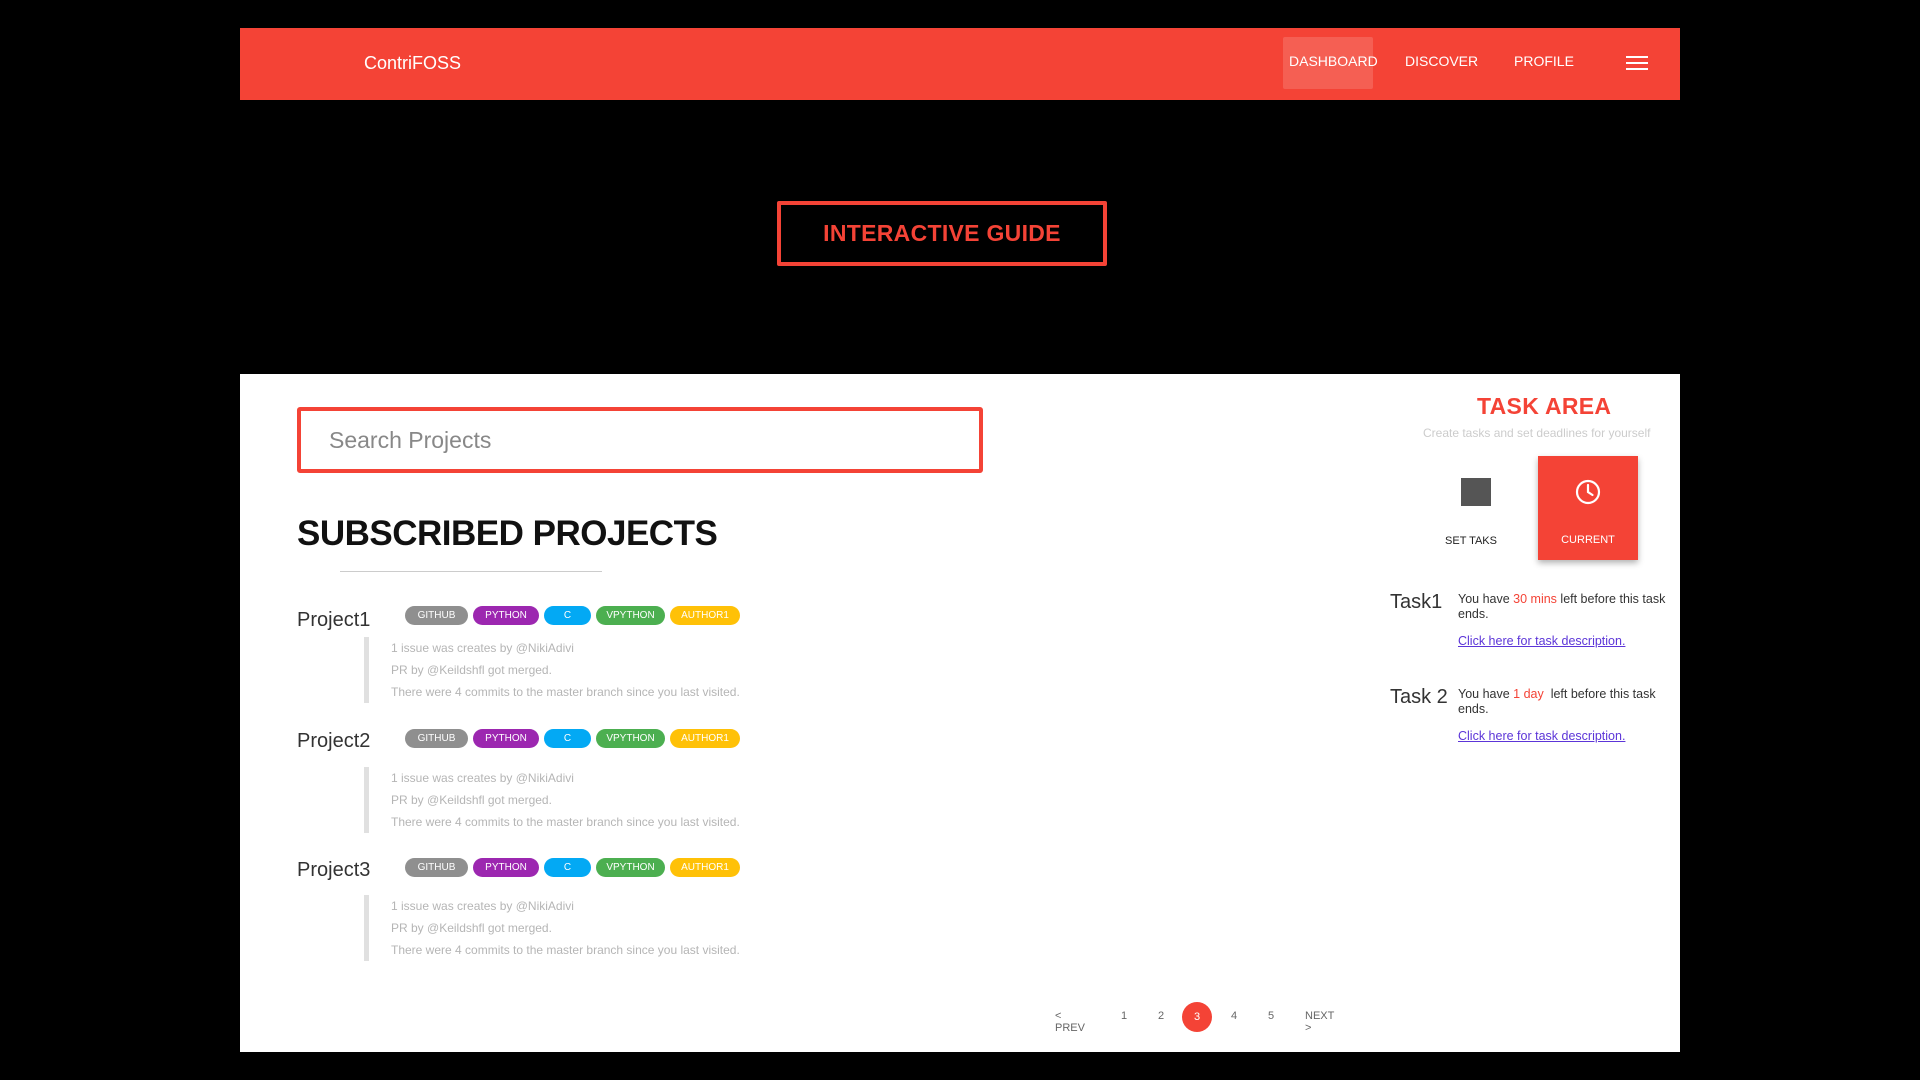 The image size is (1920, 1080). What do you see at coordinates (1197, 1017) in the screenshot?
I see `page-3-active: 3` at bounding box center [1197, 1017].